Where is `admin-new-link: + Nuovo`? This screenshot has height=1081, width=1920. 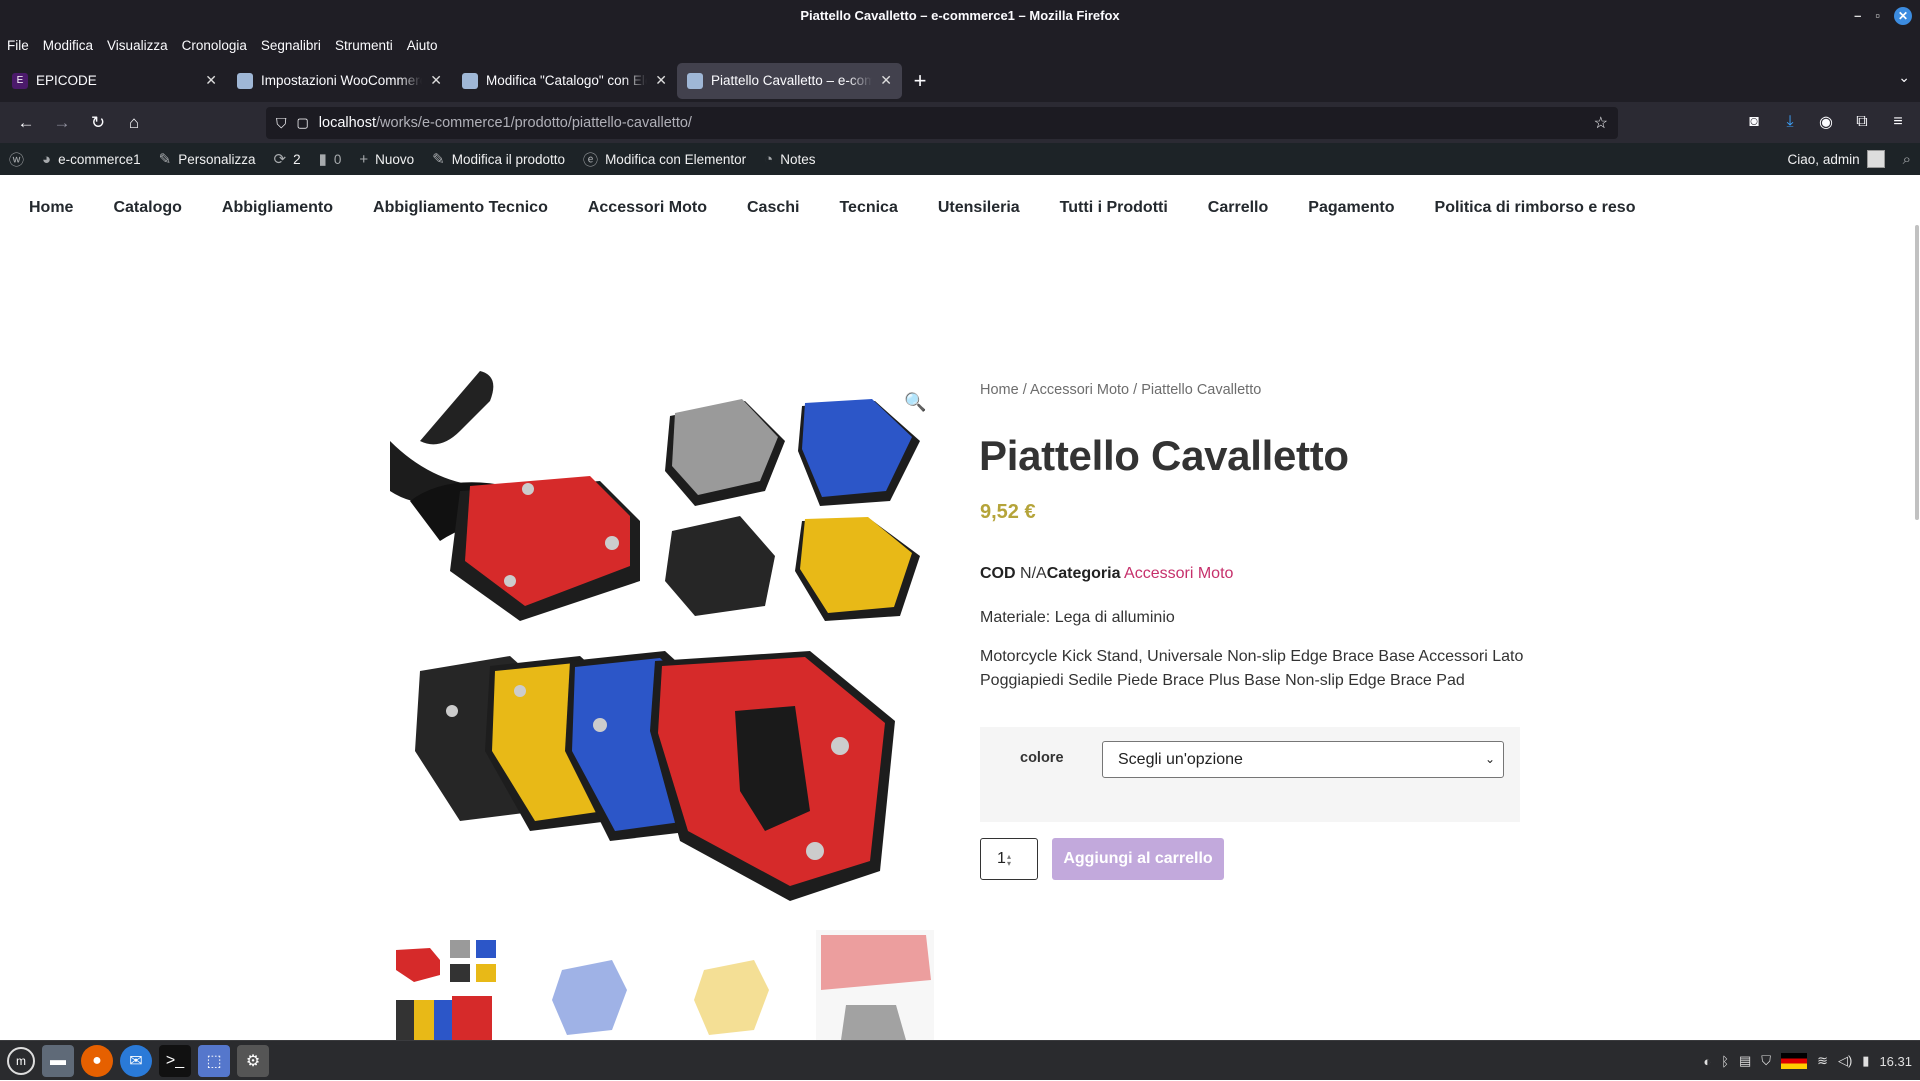
admin-new-link: + Nuovo is located at coordinates (386, 159).